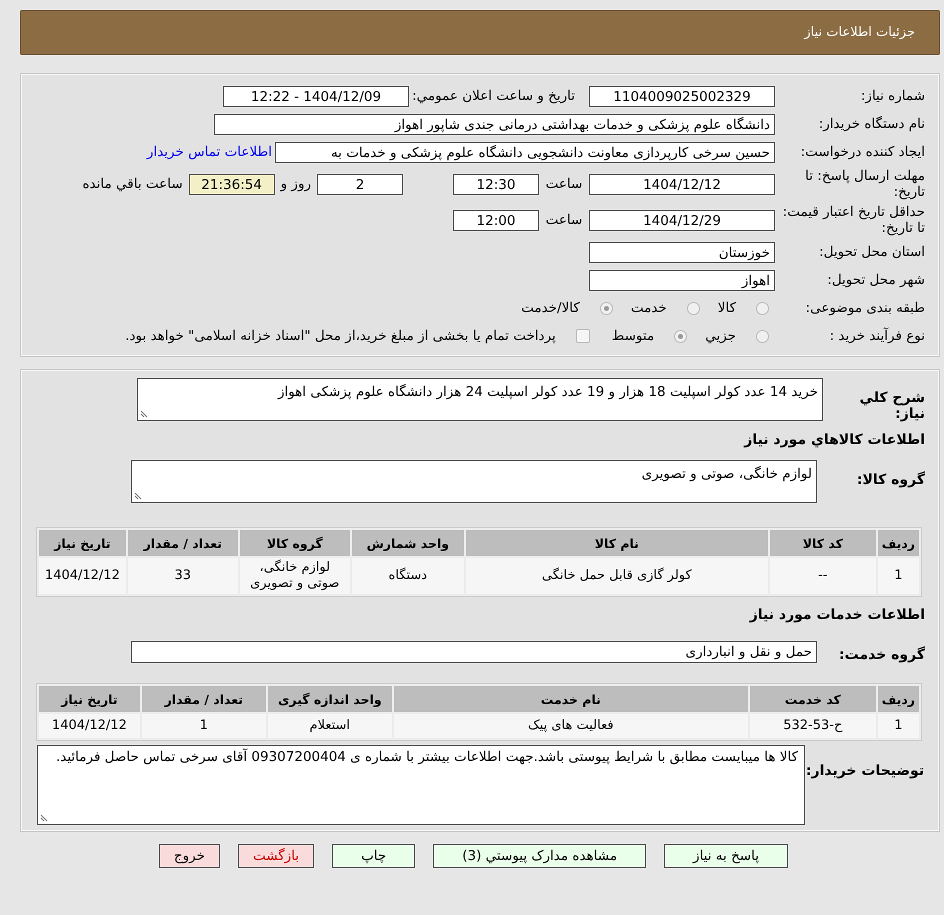 The height and width of the screenshot is (915, 944). Describe the element at coordinates (617, 576) in the screenshot. I see `table-cell: کولر گازی قابل حمل خانگی` at that location.